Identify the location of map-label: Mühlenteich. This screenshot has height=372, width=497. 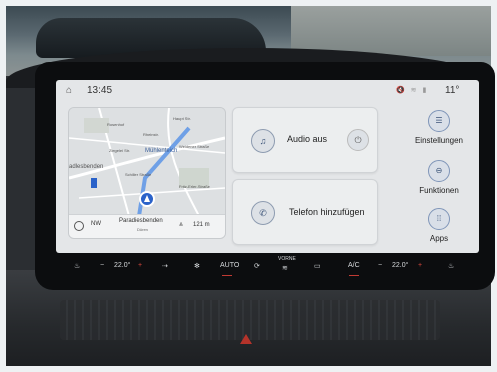
(161, 151).